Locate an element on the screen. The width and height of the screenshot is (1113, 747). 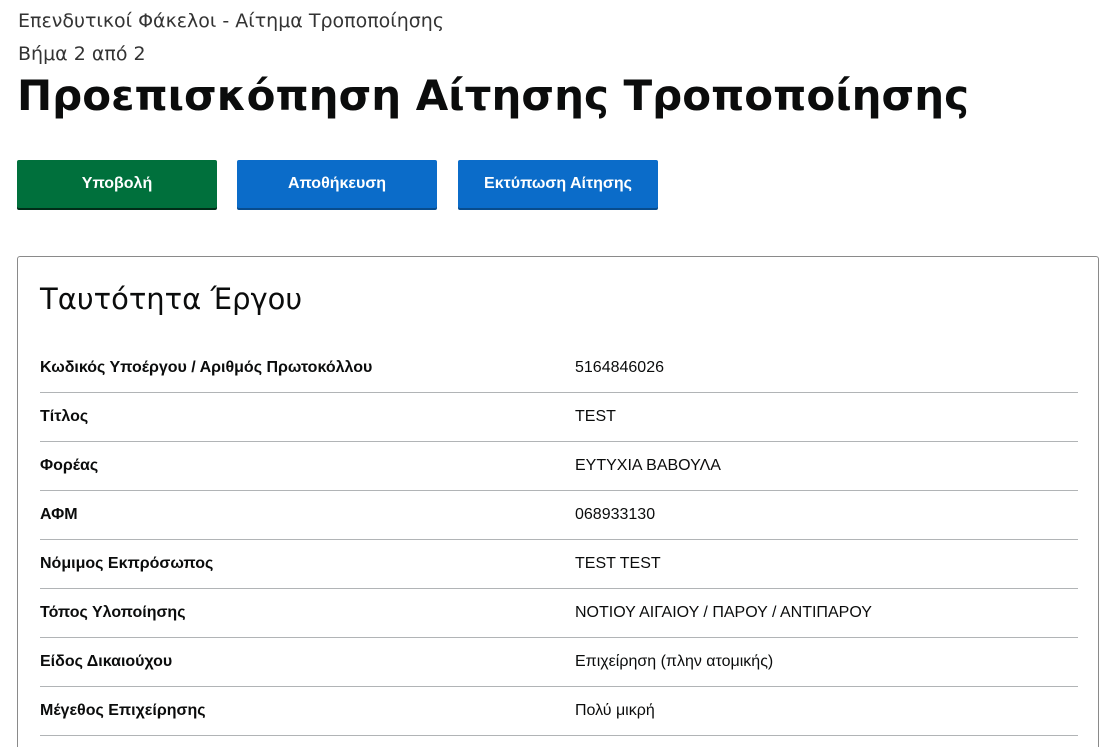
summary-row-organization: Φορέας ΕΥΤΥΧΙΑ ΒΑΒΟΥΛΑ is located at coordinates (559, 466).